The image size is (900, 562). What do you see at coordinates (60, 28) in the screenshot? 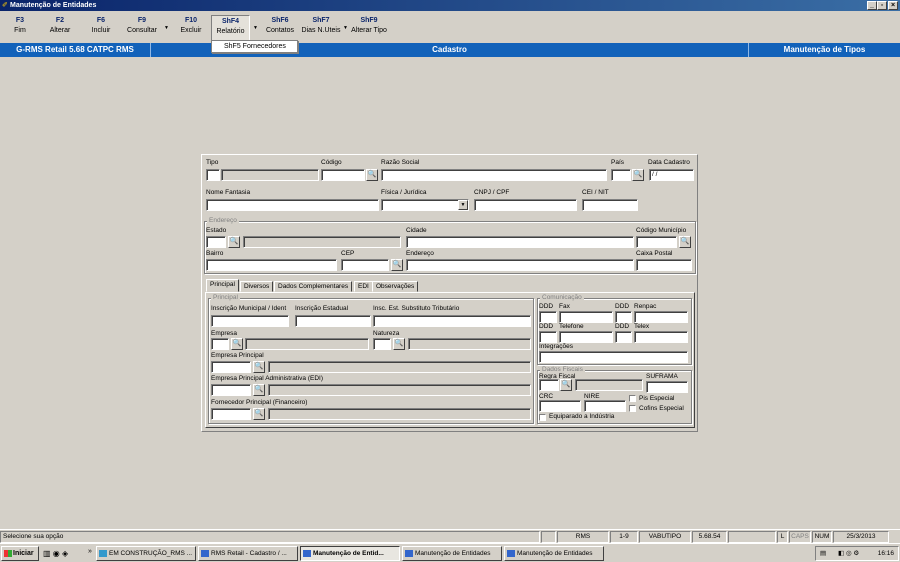
I see `tool-alterar: F2 Alterar` at bounding box center [60, 28].